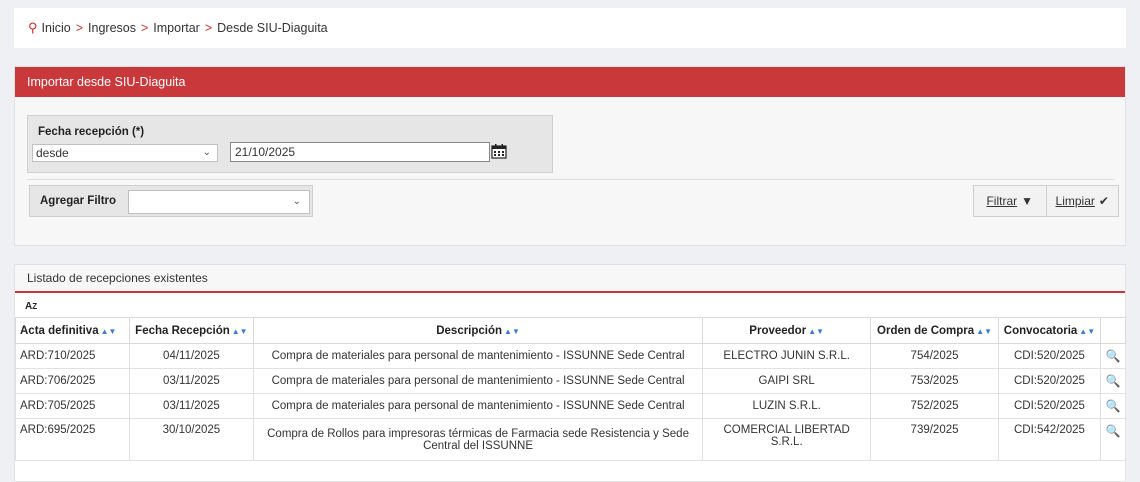 The width and height of the screenshot is (1140, 482). I want to click on cell-orden: 754/2025, so click(934, 356).